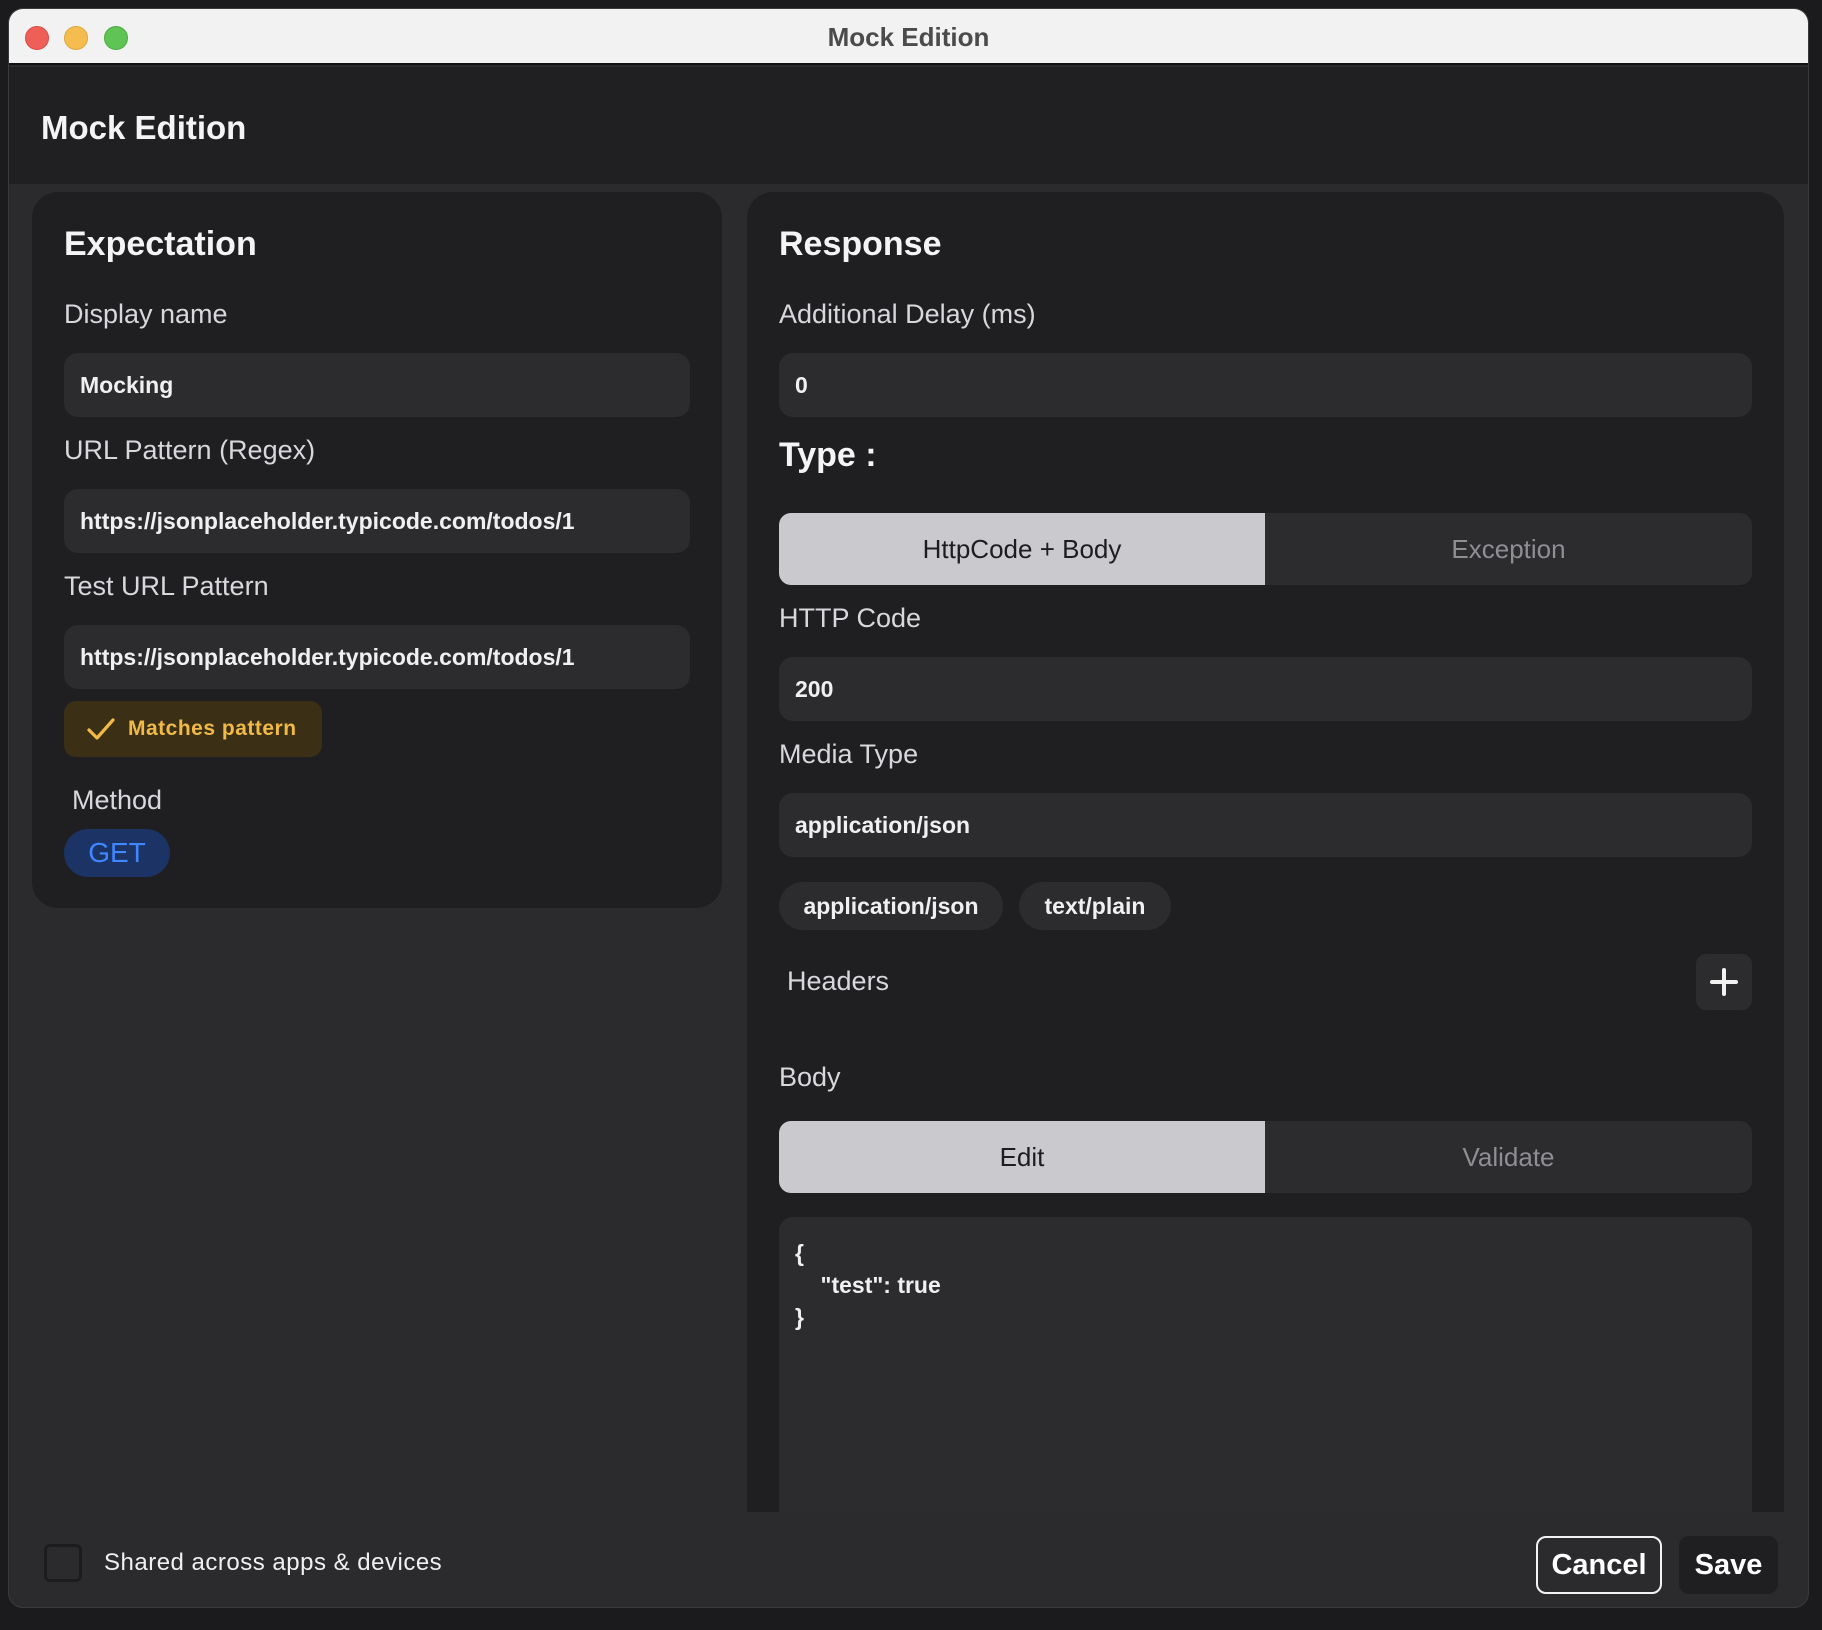  What do you see at coordinates (144, 127) in the screenshot?
I see `page-title: Mock Edition` at bounding box center [144, 127].